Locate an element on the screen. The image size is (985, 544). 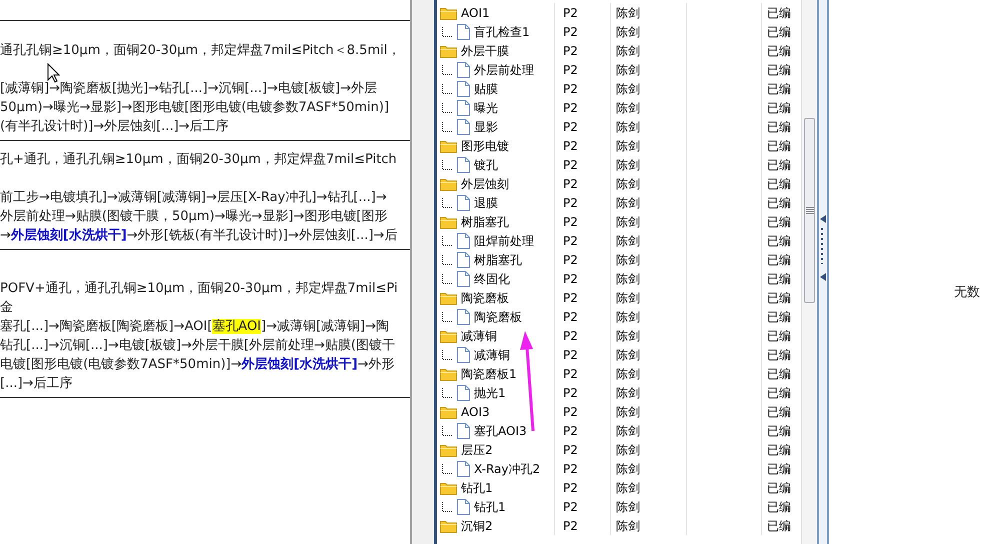
tree-item: 抛光1 is located at coordinates (490, 393).